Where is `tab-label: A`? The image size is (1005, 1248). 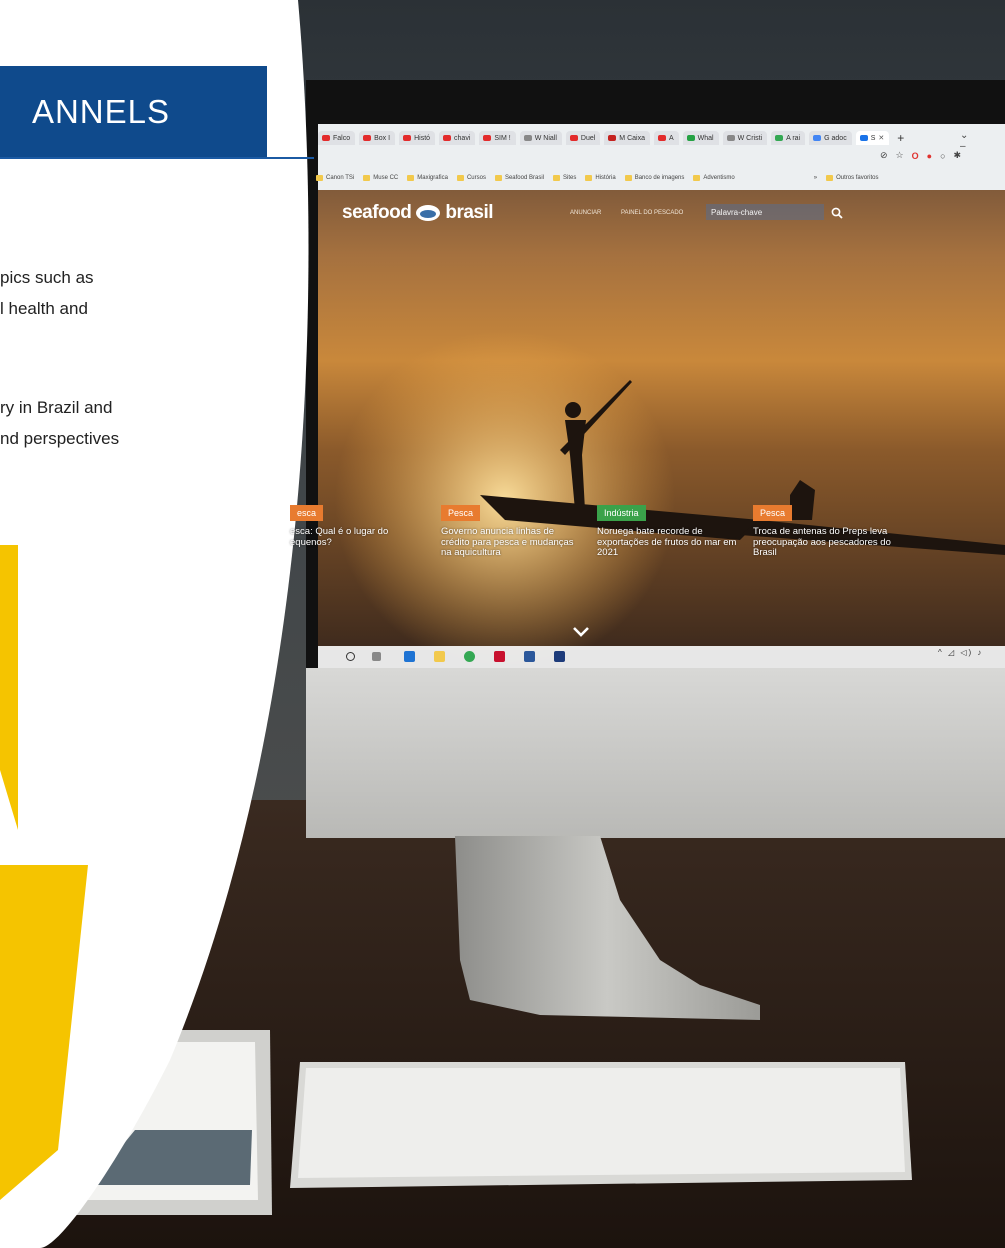
tab-label: A is located at coordinates (671, 138).